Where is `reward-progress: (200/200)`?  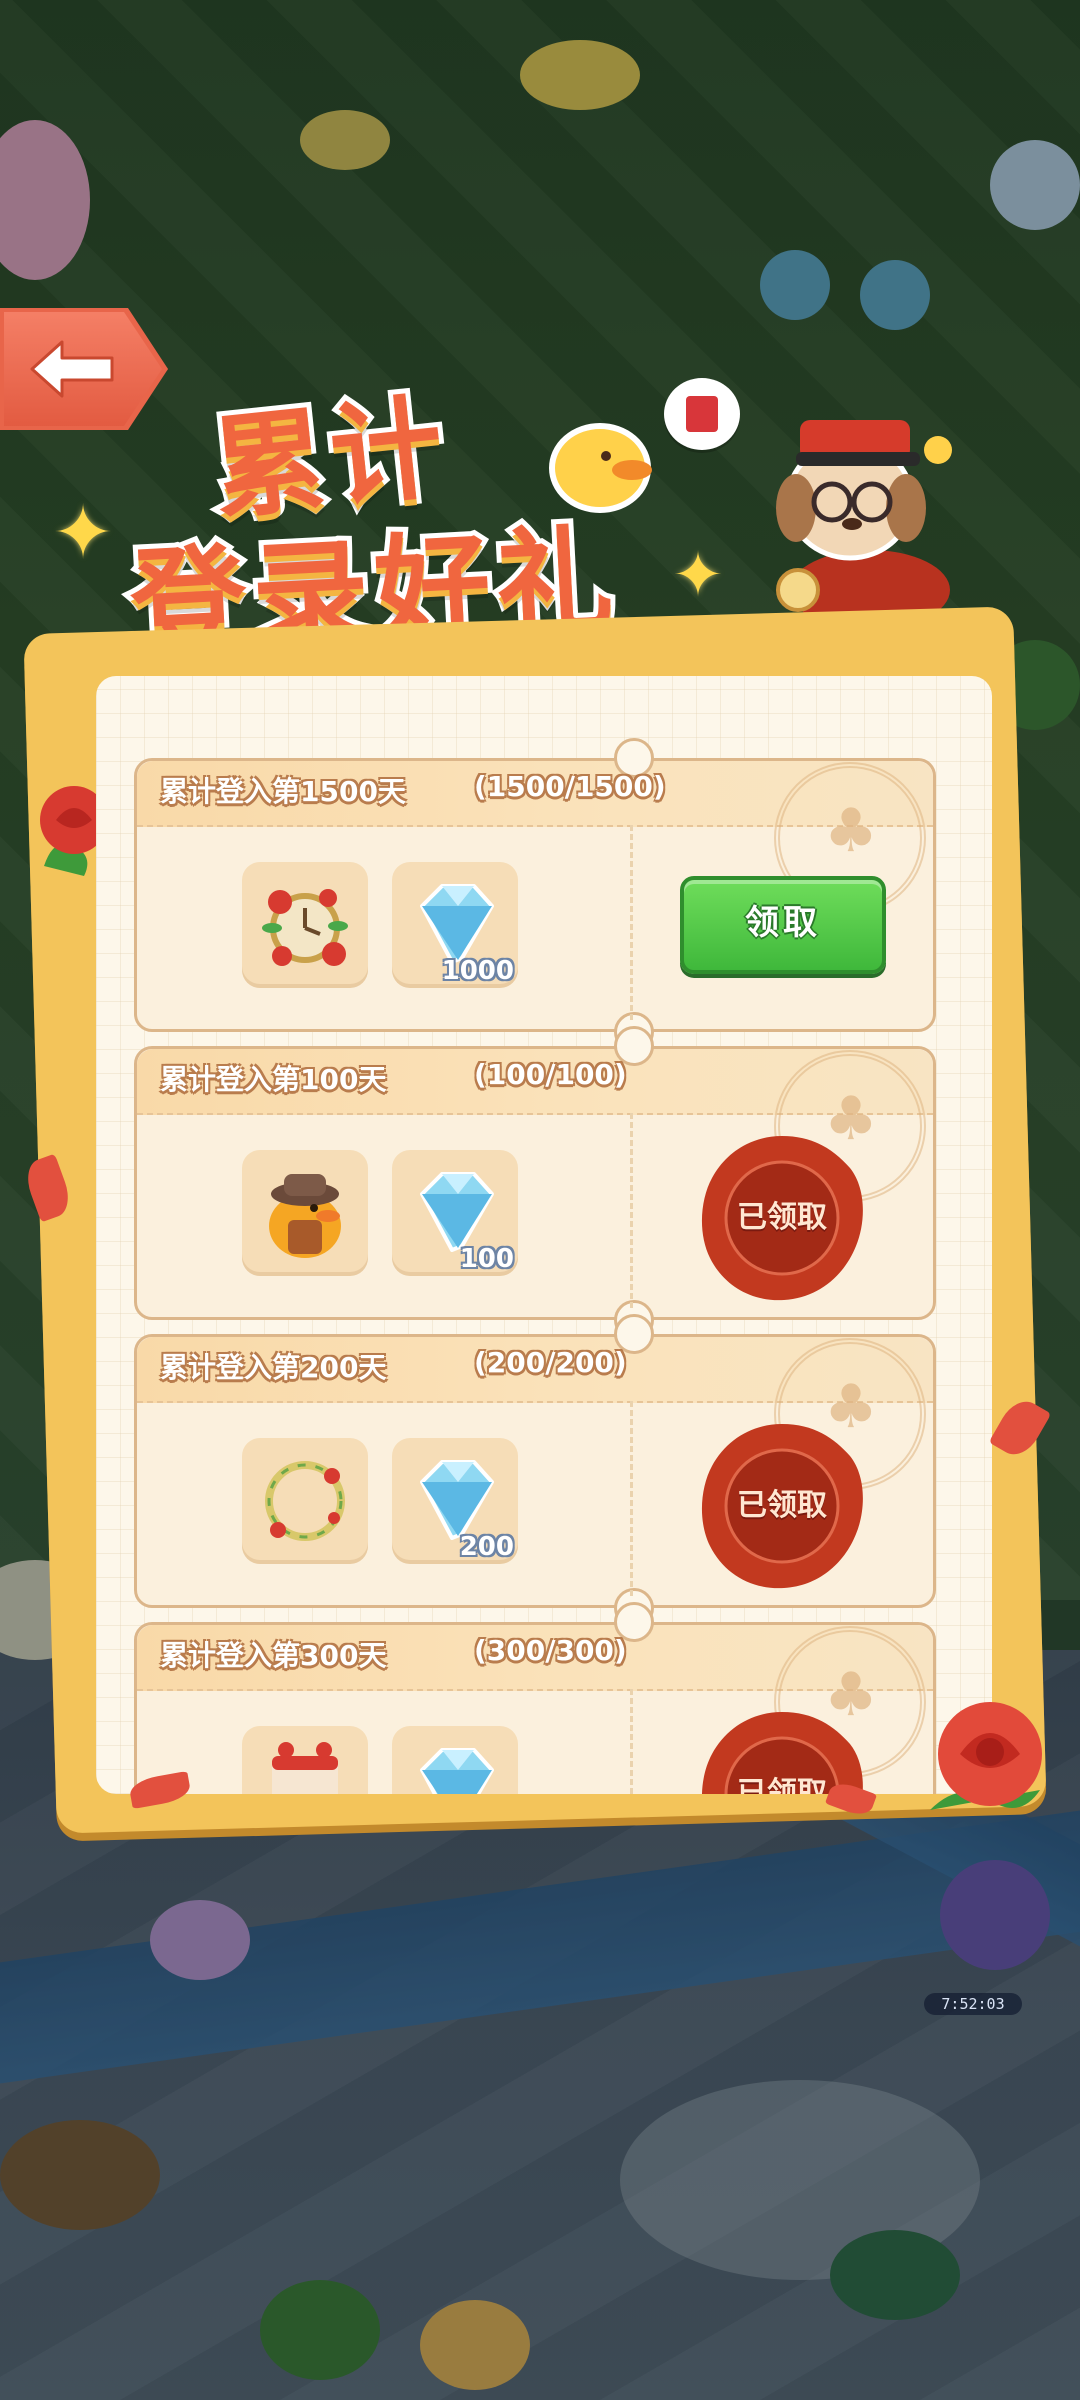 reward-progress: (200/200) is located at coordinates (550, 1362).